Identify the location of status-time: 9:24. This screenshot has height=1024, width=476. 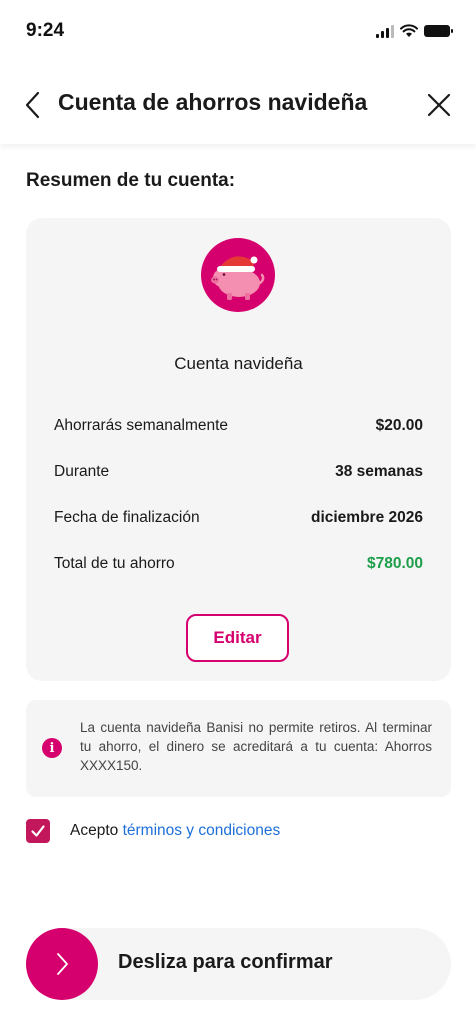
(45, 30).